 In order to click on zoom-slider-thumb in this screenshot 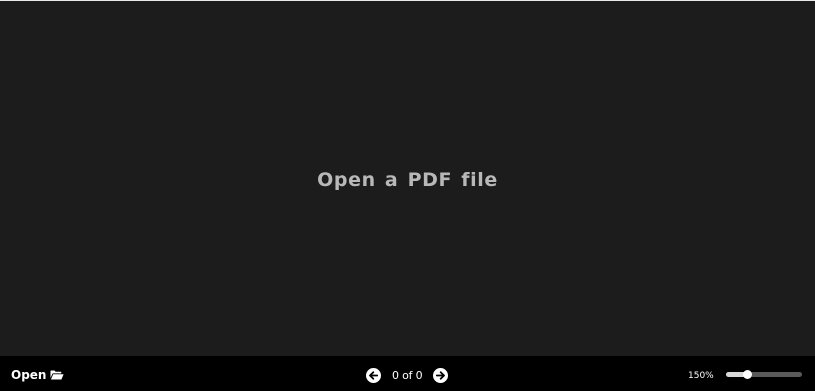, I will do `click(747, 374)`.